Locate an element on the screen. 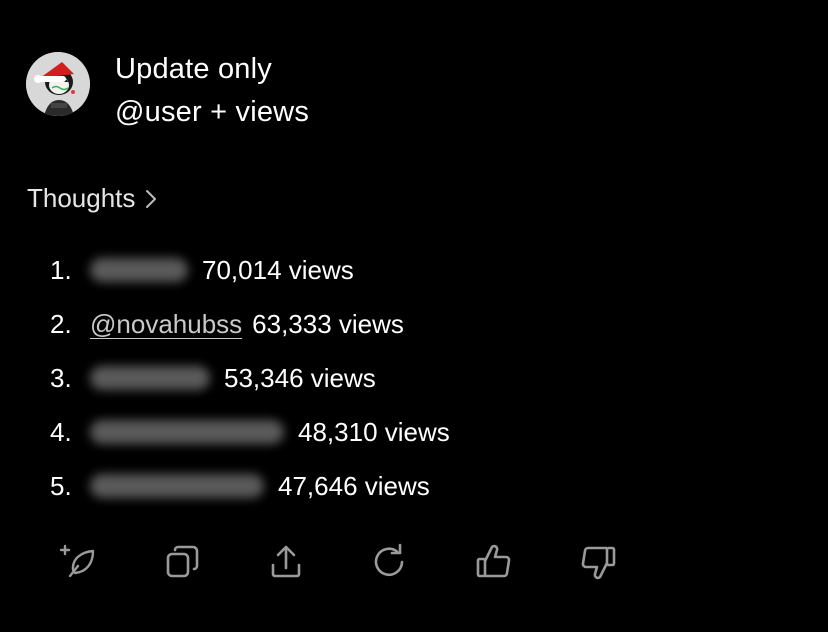 This screenshot has height=632, width=828. share-button is located at coordinates (286, 562).